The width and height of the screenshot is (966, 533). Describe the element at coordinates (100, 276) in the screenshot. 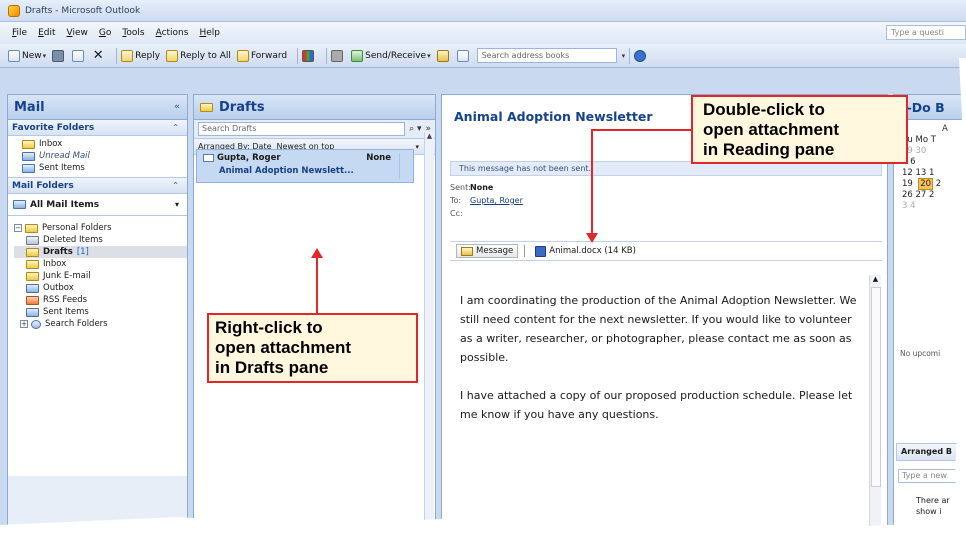

I see `folder-junk-email: Junk E-mail` at that location.